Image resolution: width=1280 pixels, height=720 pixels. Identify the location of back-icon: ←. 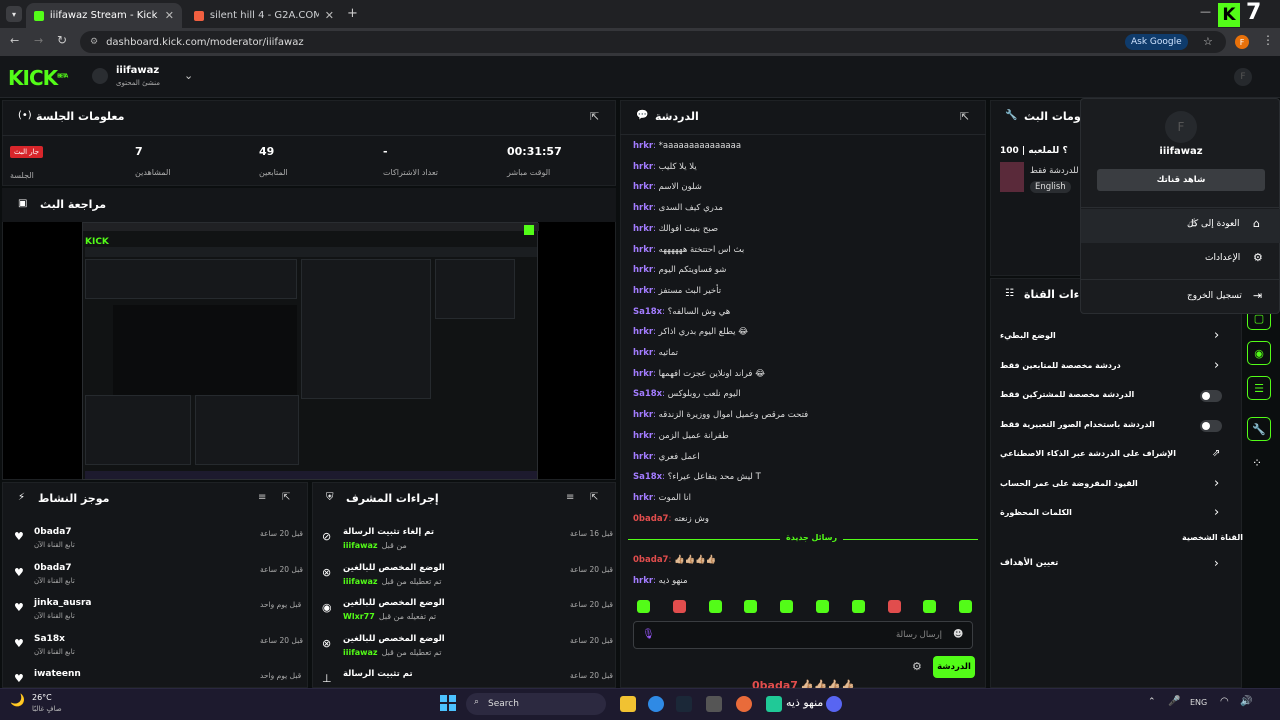
(14, 40).